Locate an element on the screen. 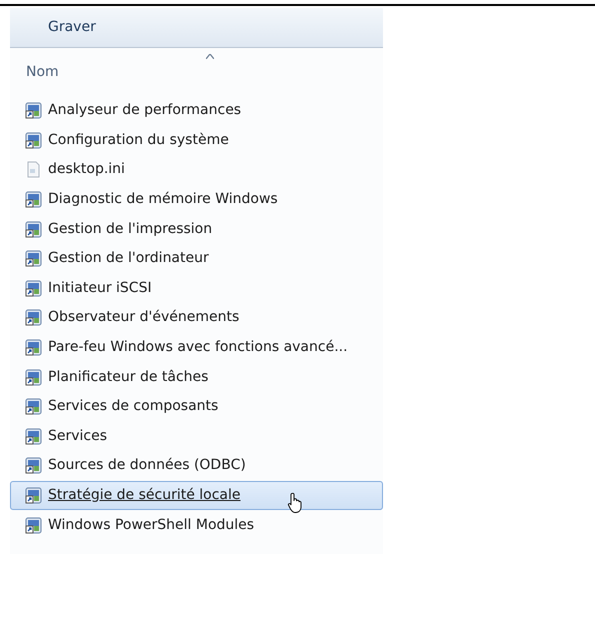  file-name: desktop.ini is located at coordinates (86, 170).